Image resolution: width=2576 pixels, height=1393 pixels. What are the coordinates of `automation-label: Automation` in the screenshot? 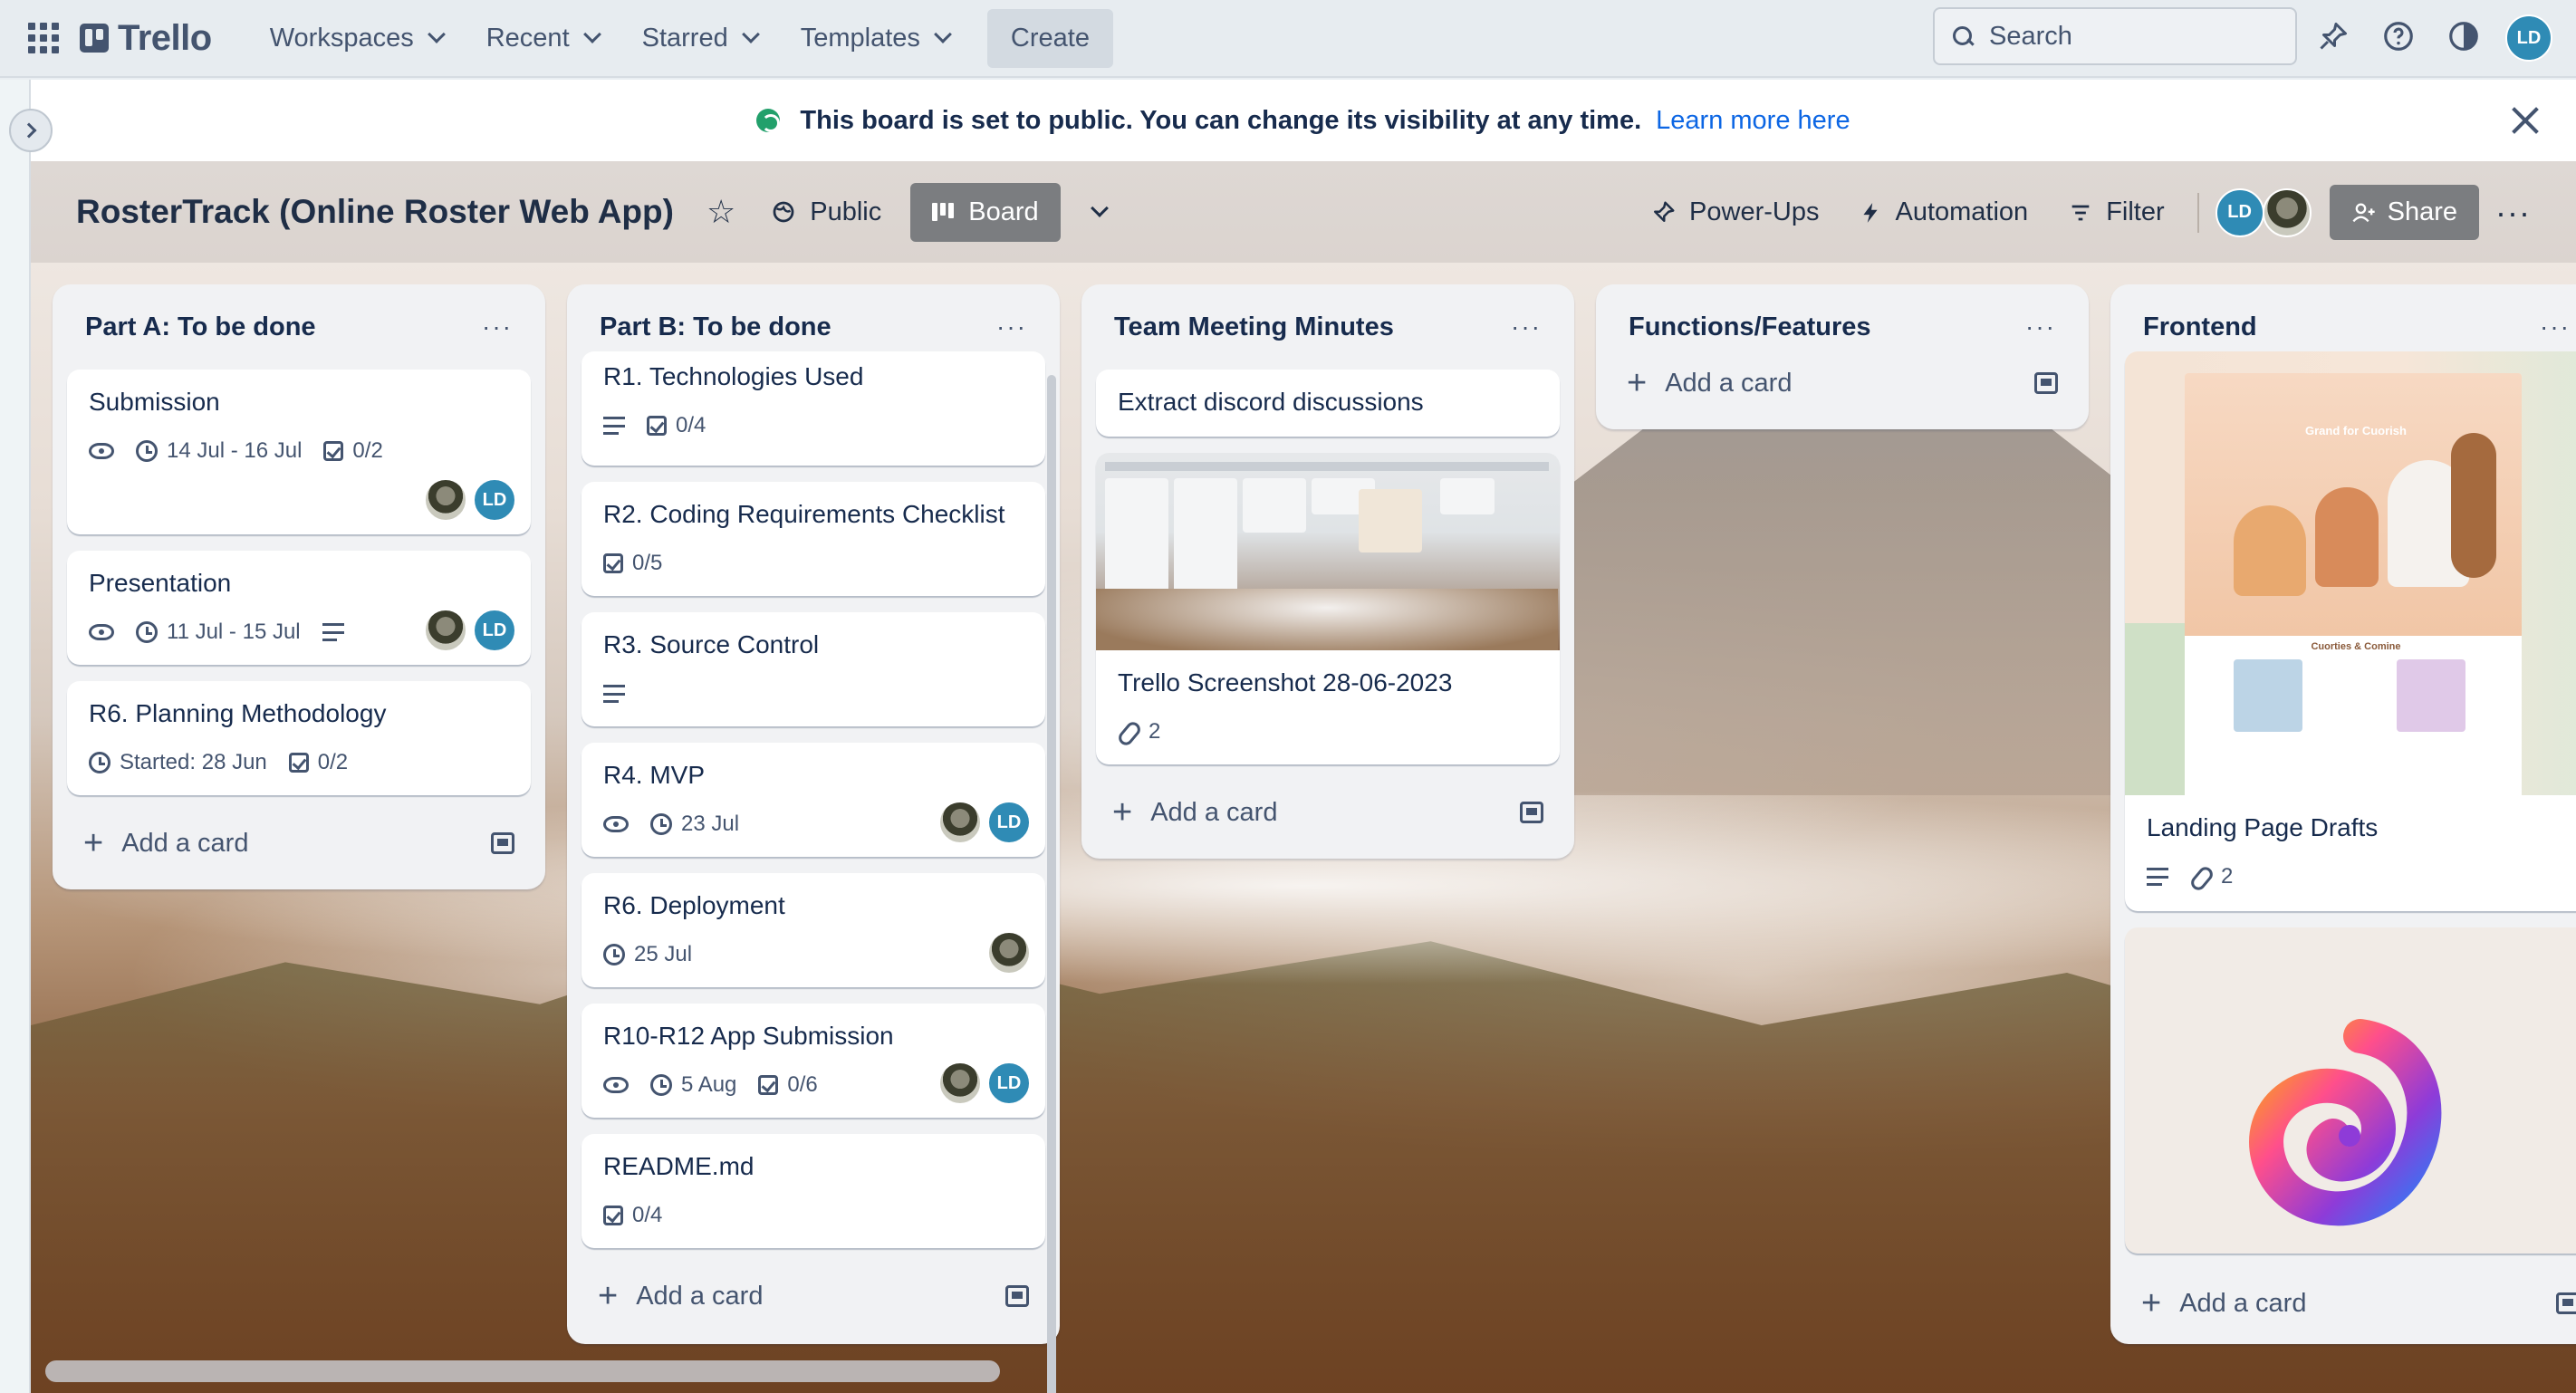 It's located at (1962, 212).